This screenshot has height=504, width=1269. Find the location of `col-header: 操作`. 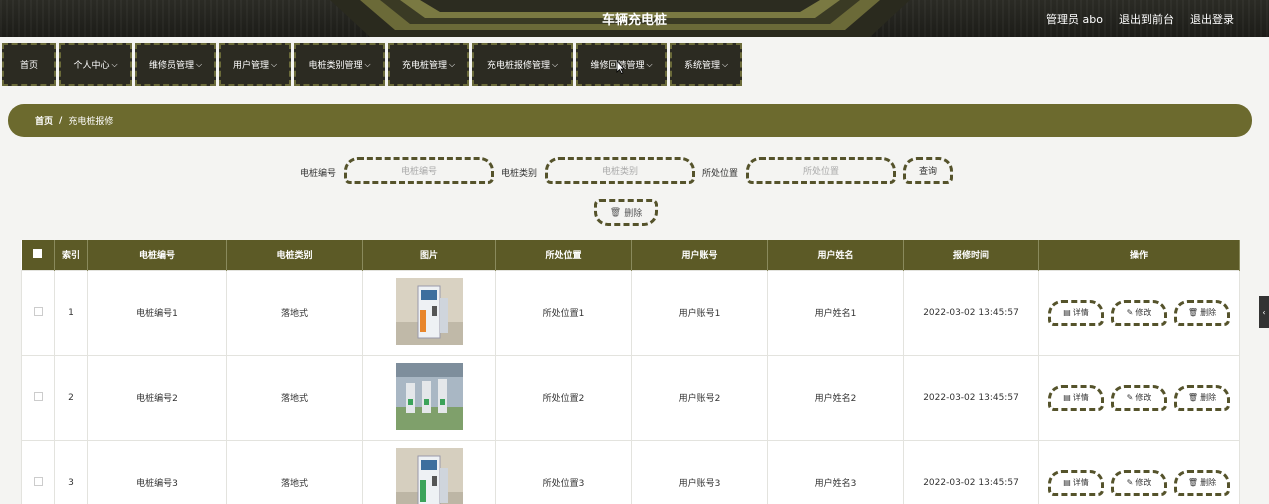

col-header: 操作 is located at coordinates (1139, 255).